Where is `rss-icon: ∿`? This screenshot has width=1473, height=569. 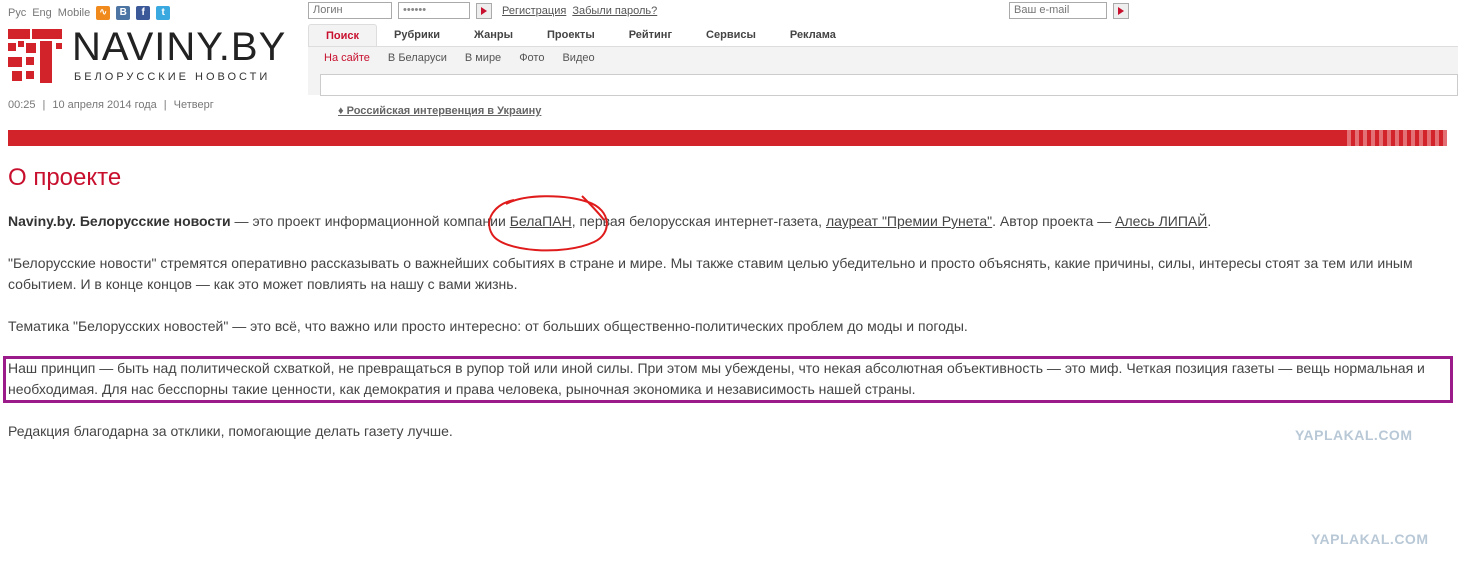
rss-icon: ∿ is located at coordinates (103, 13).